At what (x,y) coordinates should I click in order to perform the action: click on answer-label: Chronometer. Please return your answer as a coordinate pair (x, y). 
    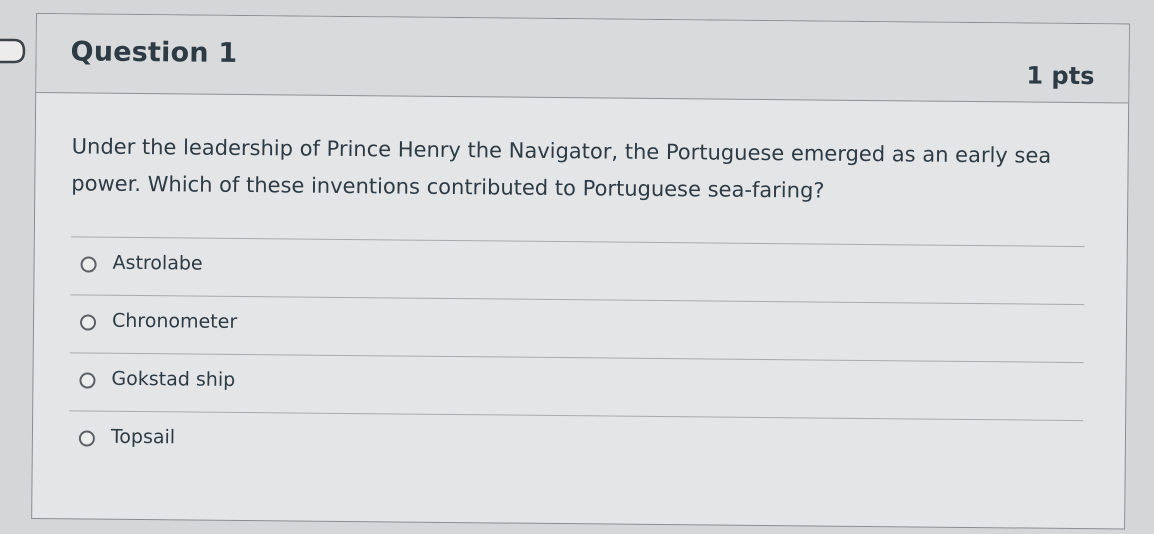
    Looking at the image, I should click on (174, 321).